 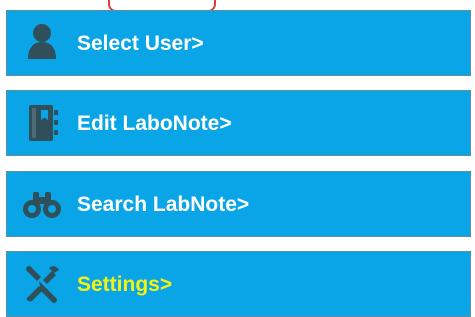 I want to click on edit-labonote-label: Edit LaboNote>, so click(x=154, y=123).